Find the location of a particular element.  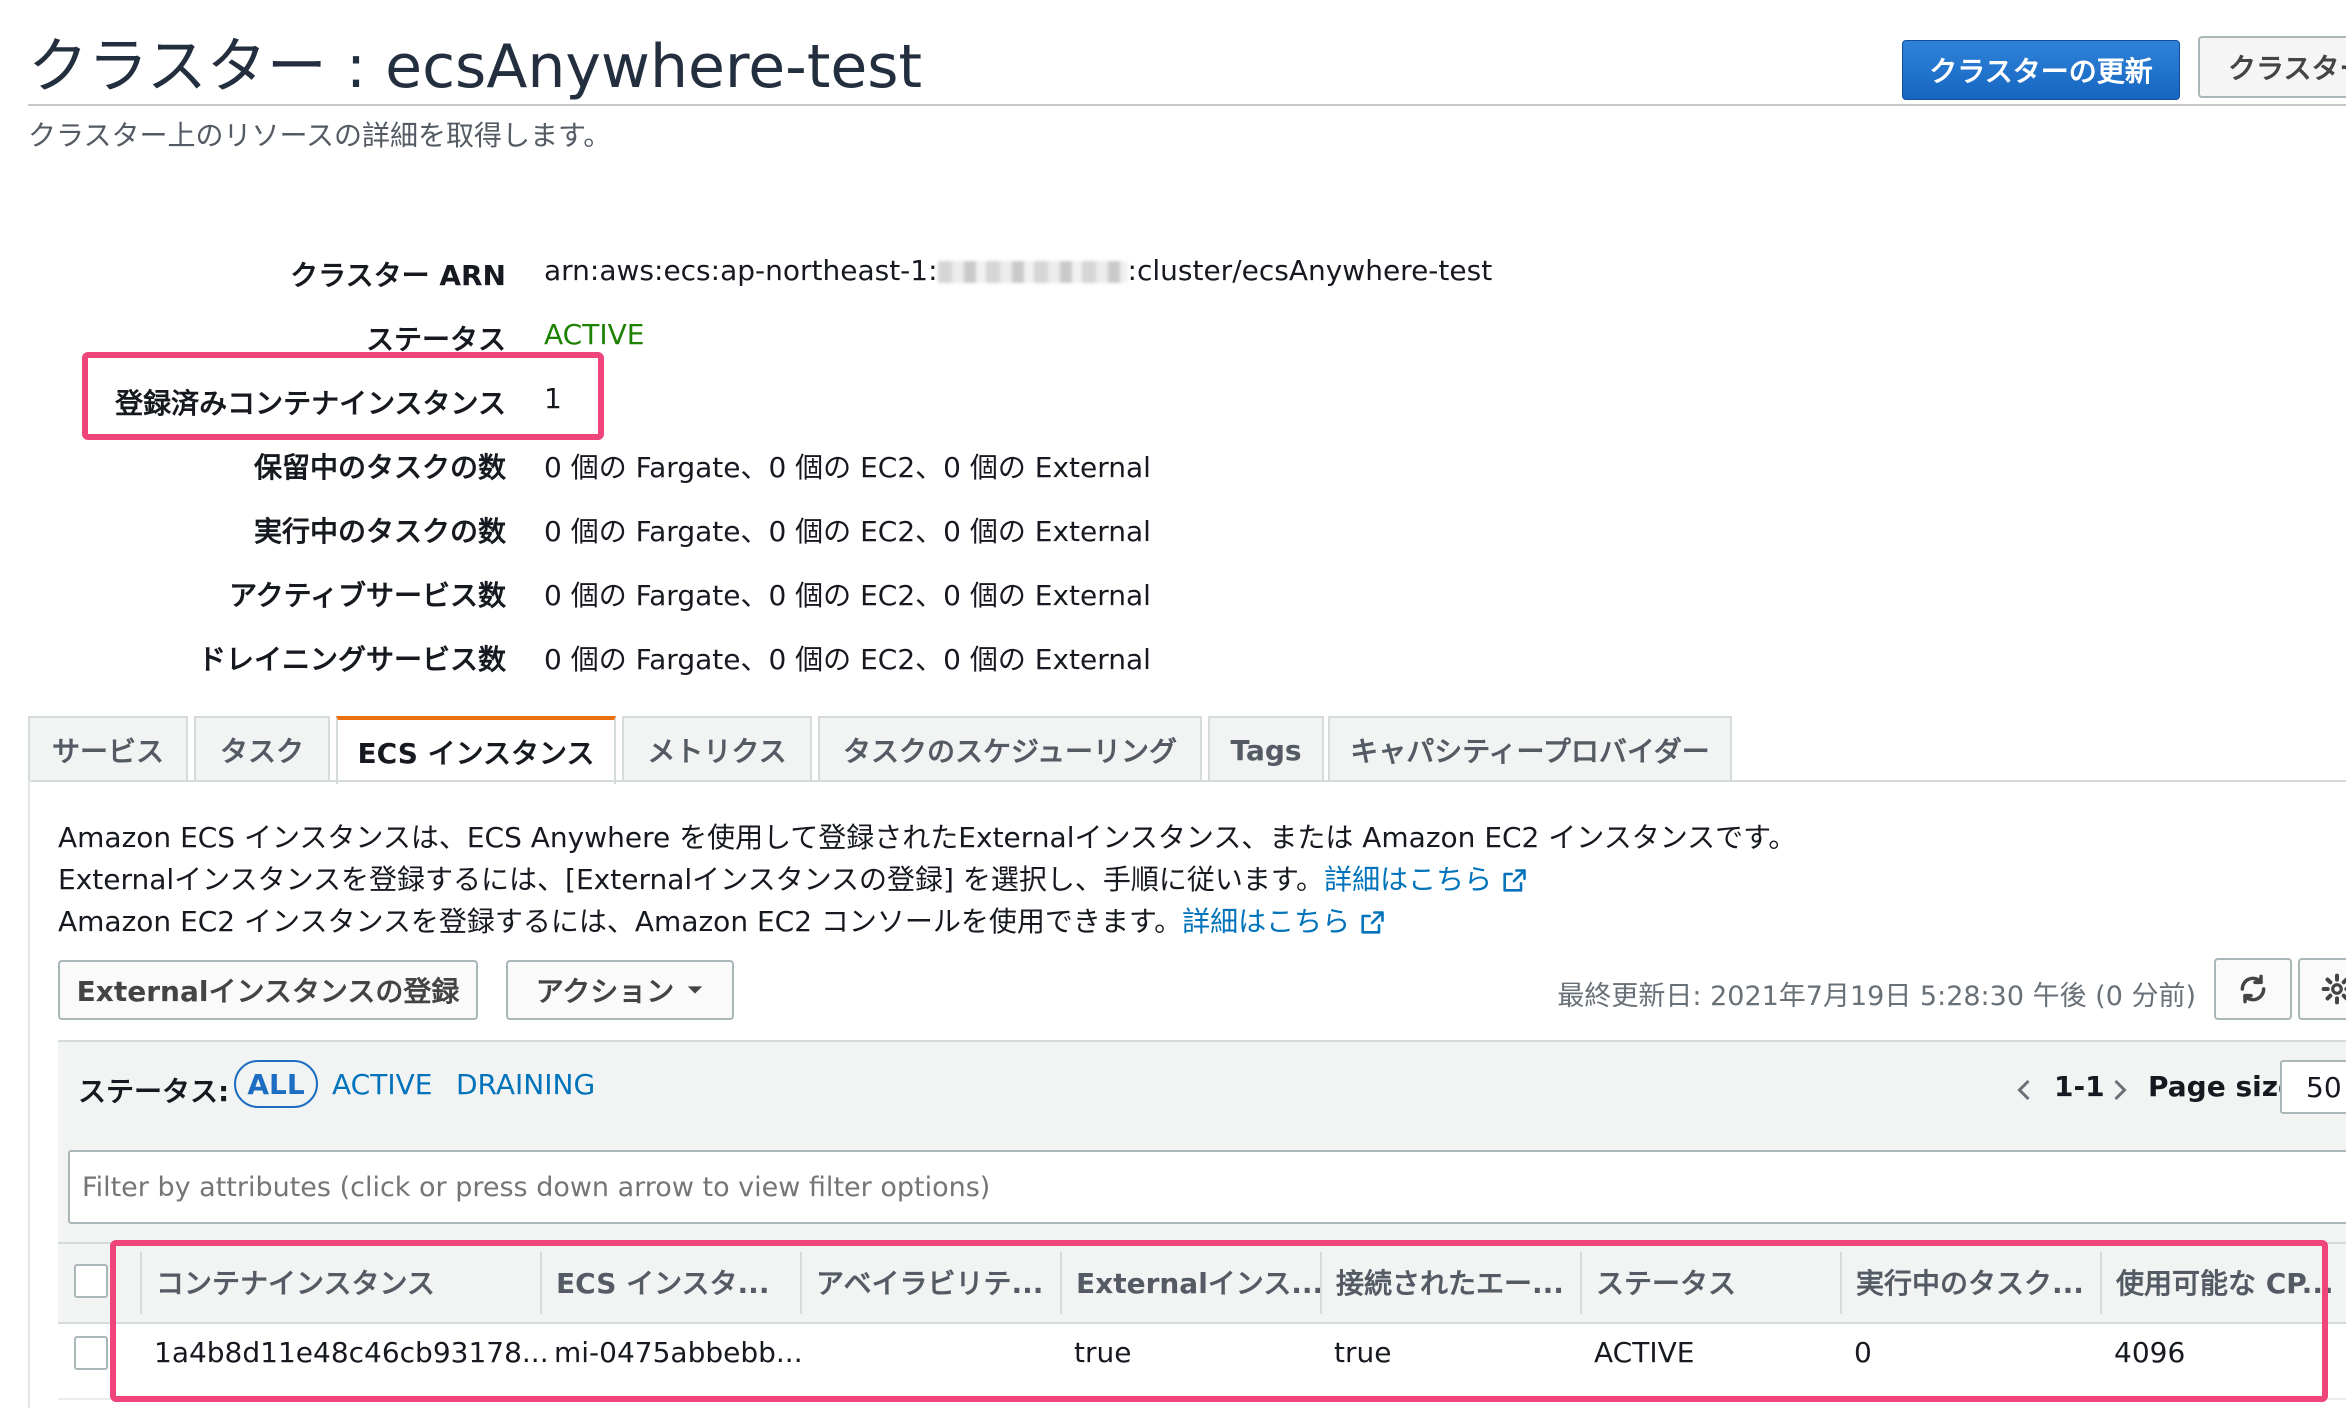

actions-label: アクション is located at coordinates (605, 991).